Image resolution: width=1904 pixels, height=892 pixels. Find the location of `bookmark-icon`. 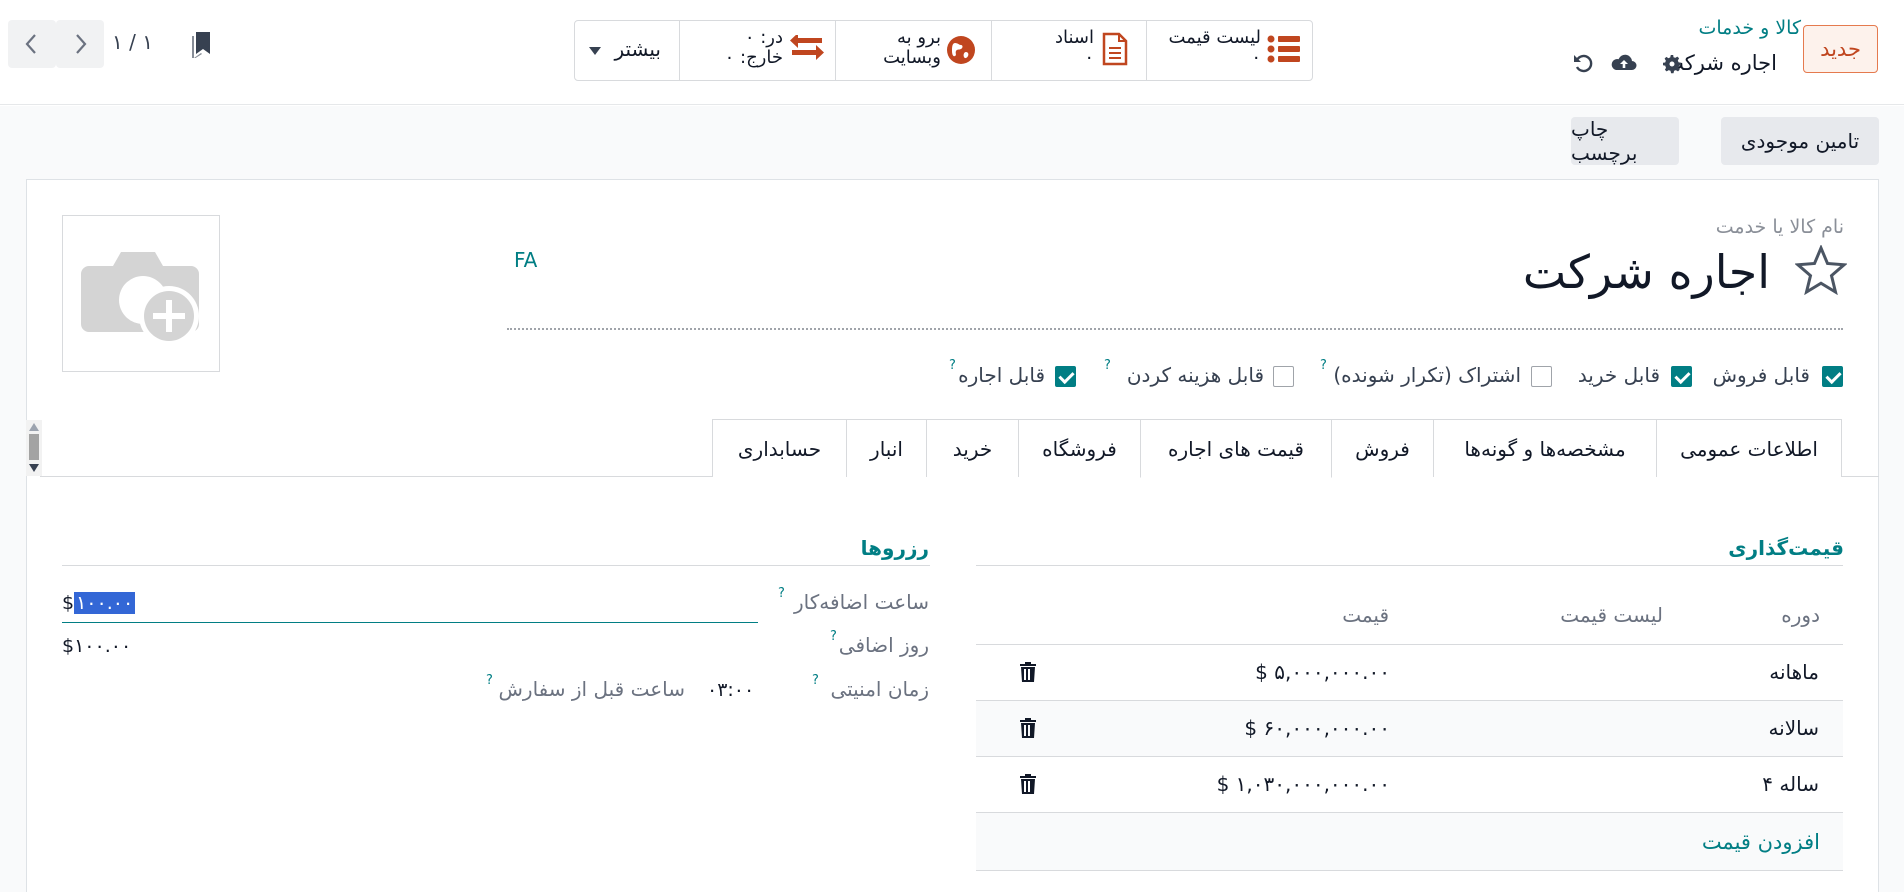

bookmark-icon is located at coordinates (202, 45).